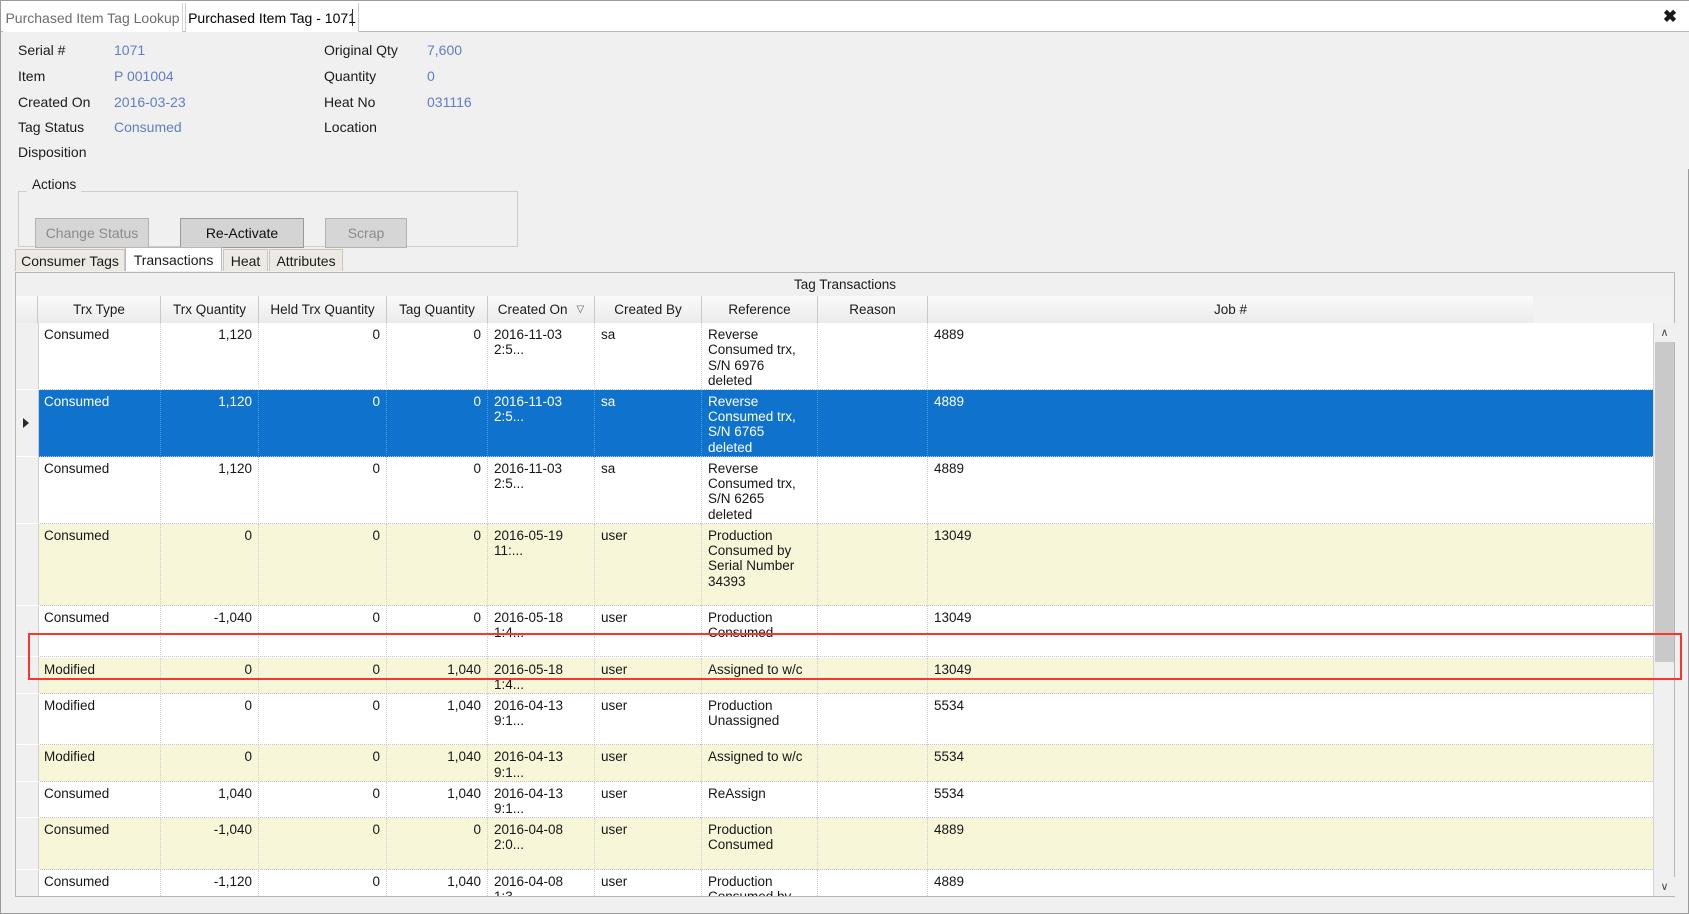 The height and width of the screenshot is (914, 1689). Describe the element at coordinates (1664, 502) in the screenshot. I see `scrollbar-thumb` at that location.